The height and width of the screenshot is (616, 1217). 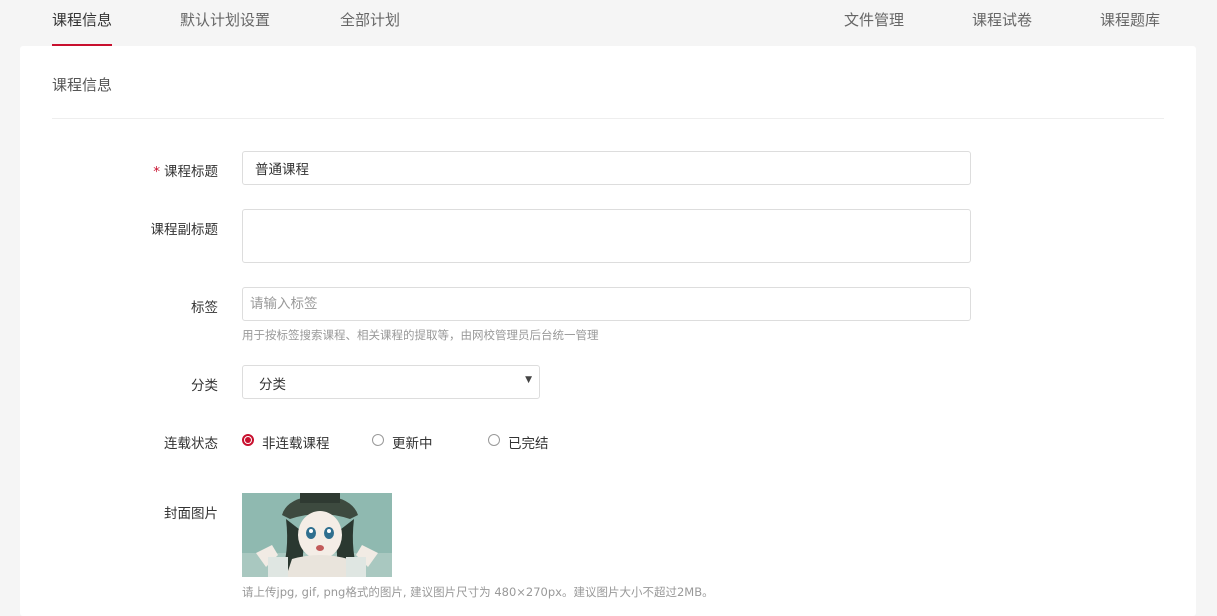 I want to click on cover-image-thumbnail, so click(x=317, y=535).